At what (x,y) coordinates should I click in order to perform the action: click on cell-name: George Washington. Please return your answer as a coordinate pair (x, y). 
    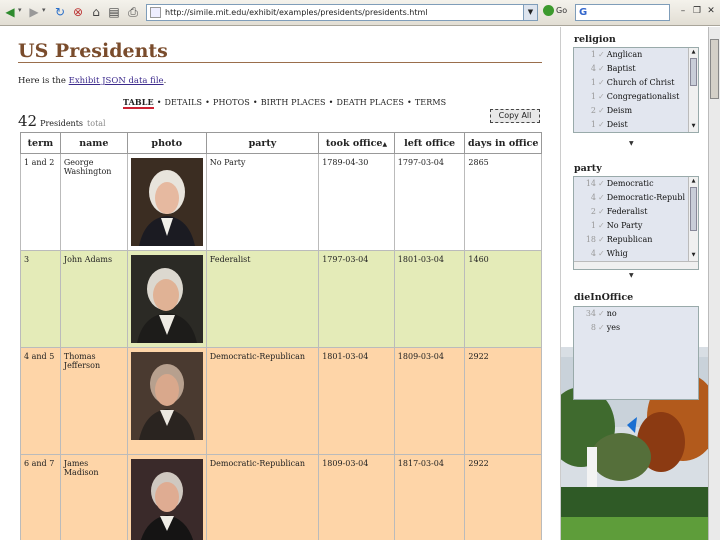
    Looking at the image, I should click on (93, 202).